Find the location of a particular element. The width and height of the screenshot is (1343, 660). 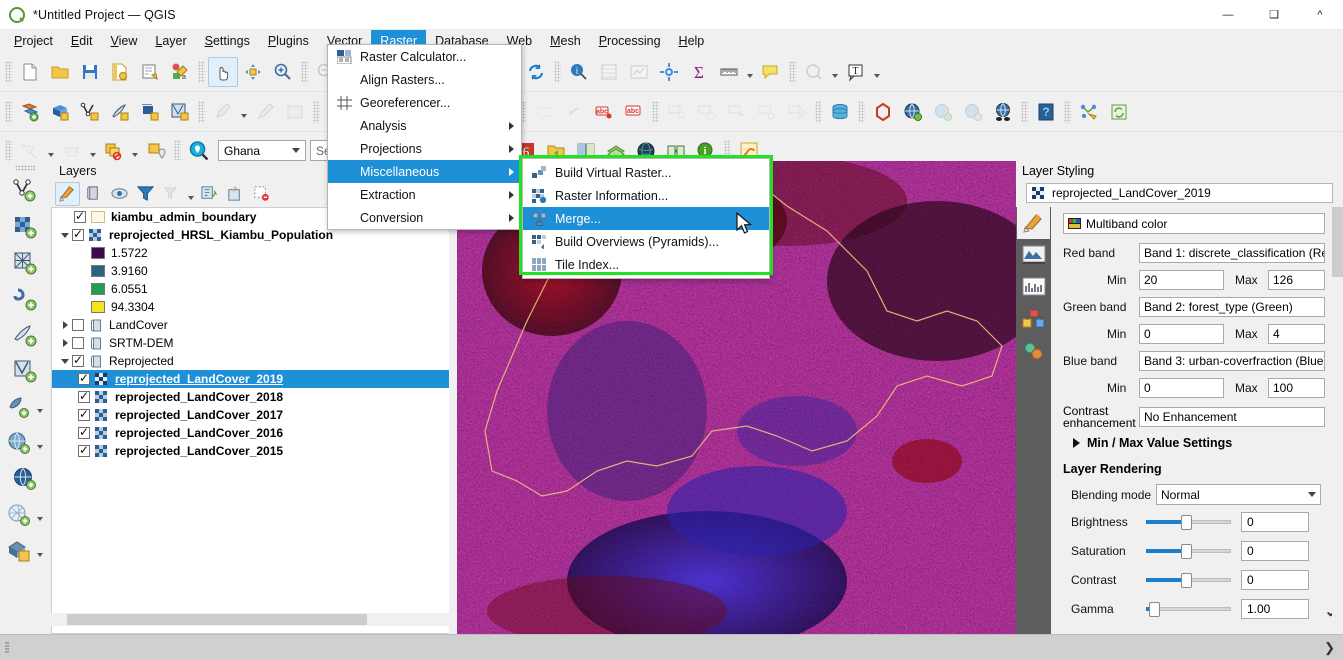

labeling-options-icon: abc is located at coordinates (634, 112).